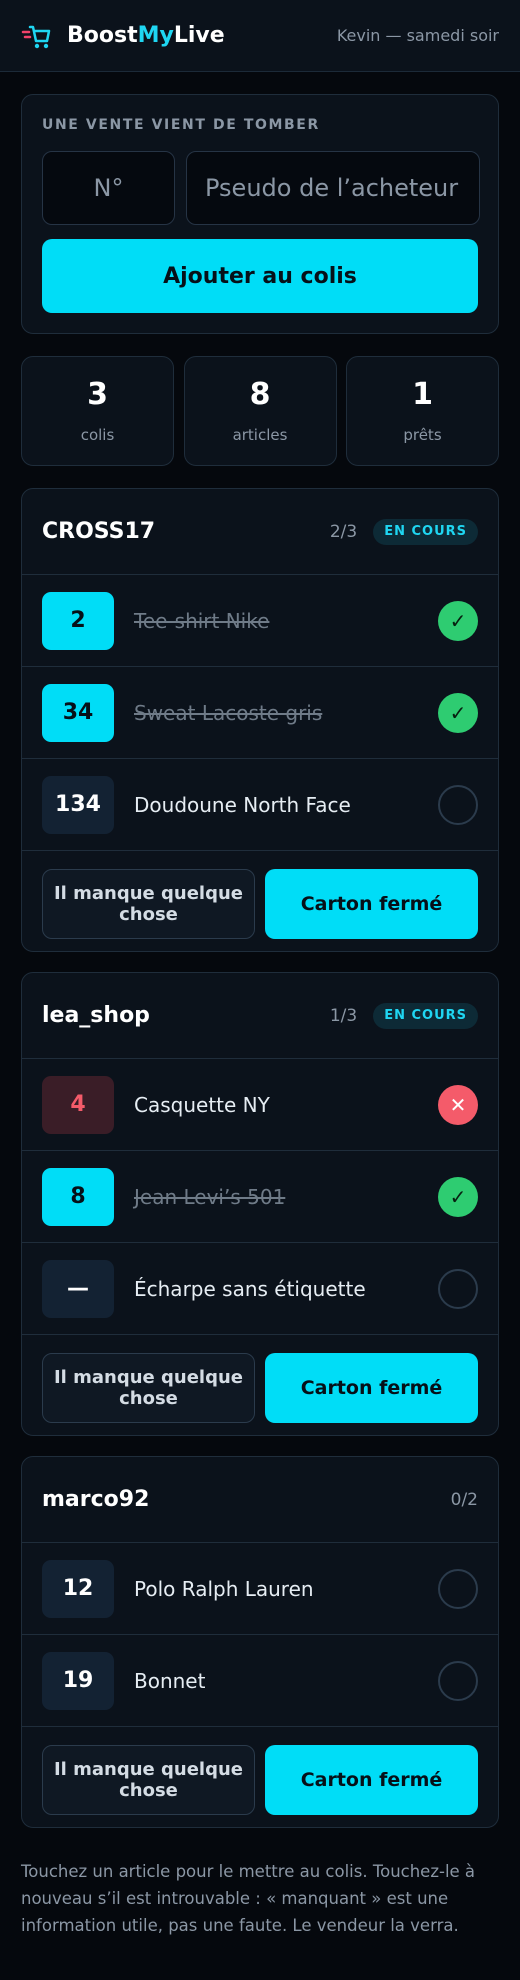 The width and height of the screenshot is (520, 1980). I want to click on item-label: Écharpe sans étiquette, so click(250, 1288).